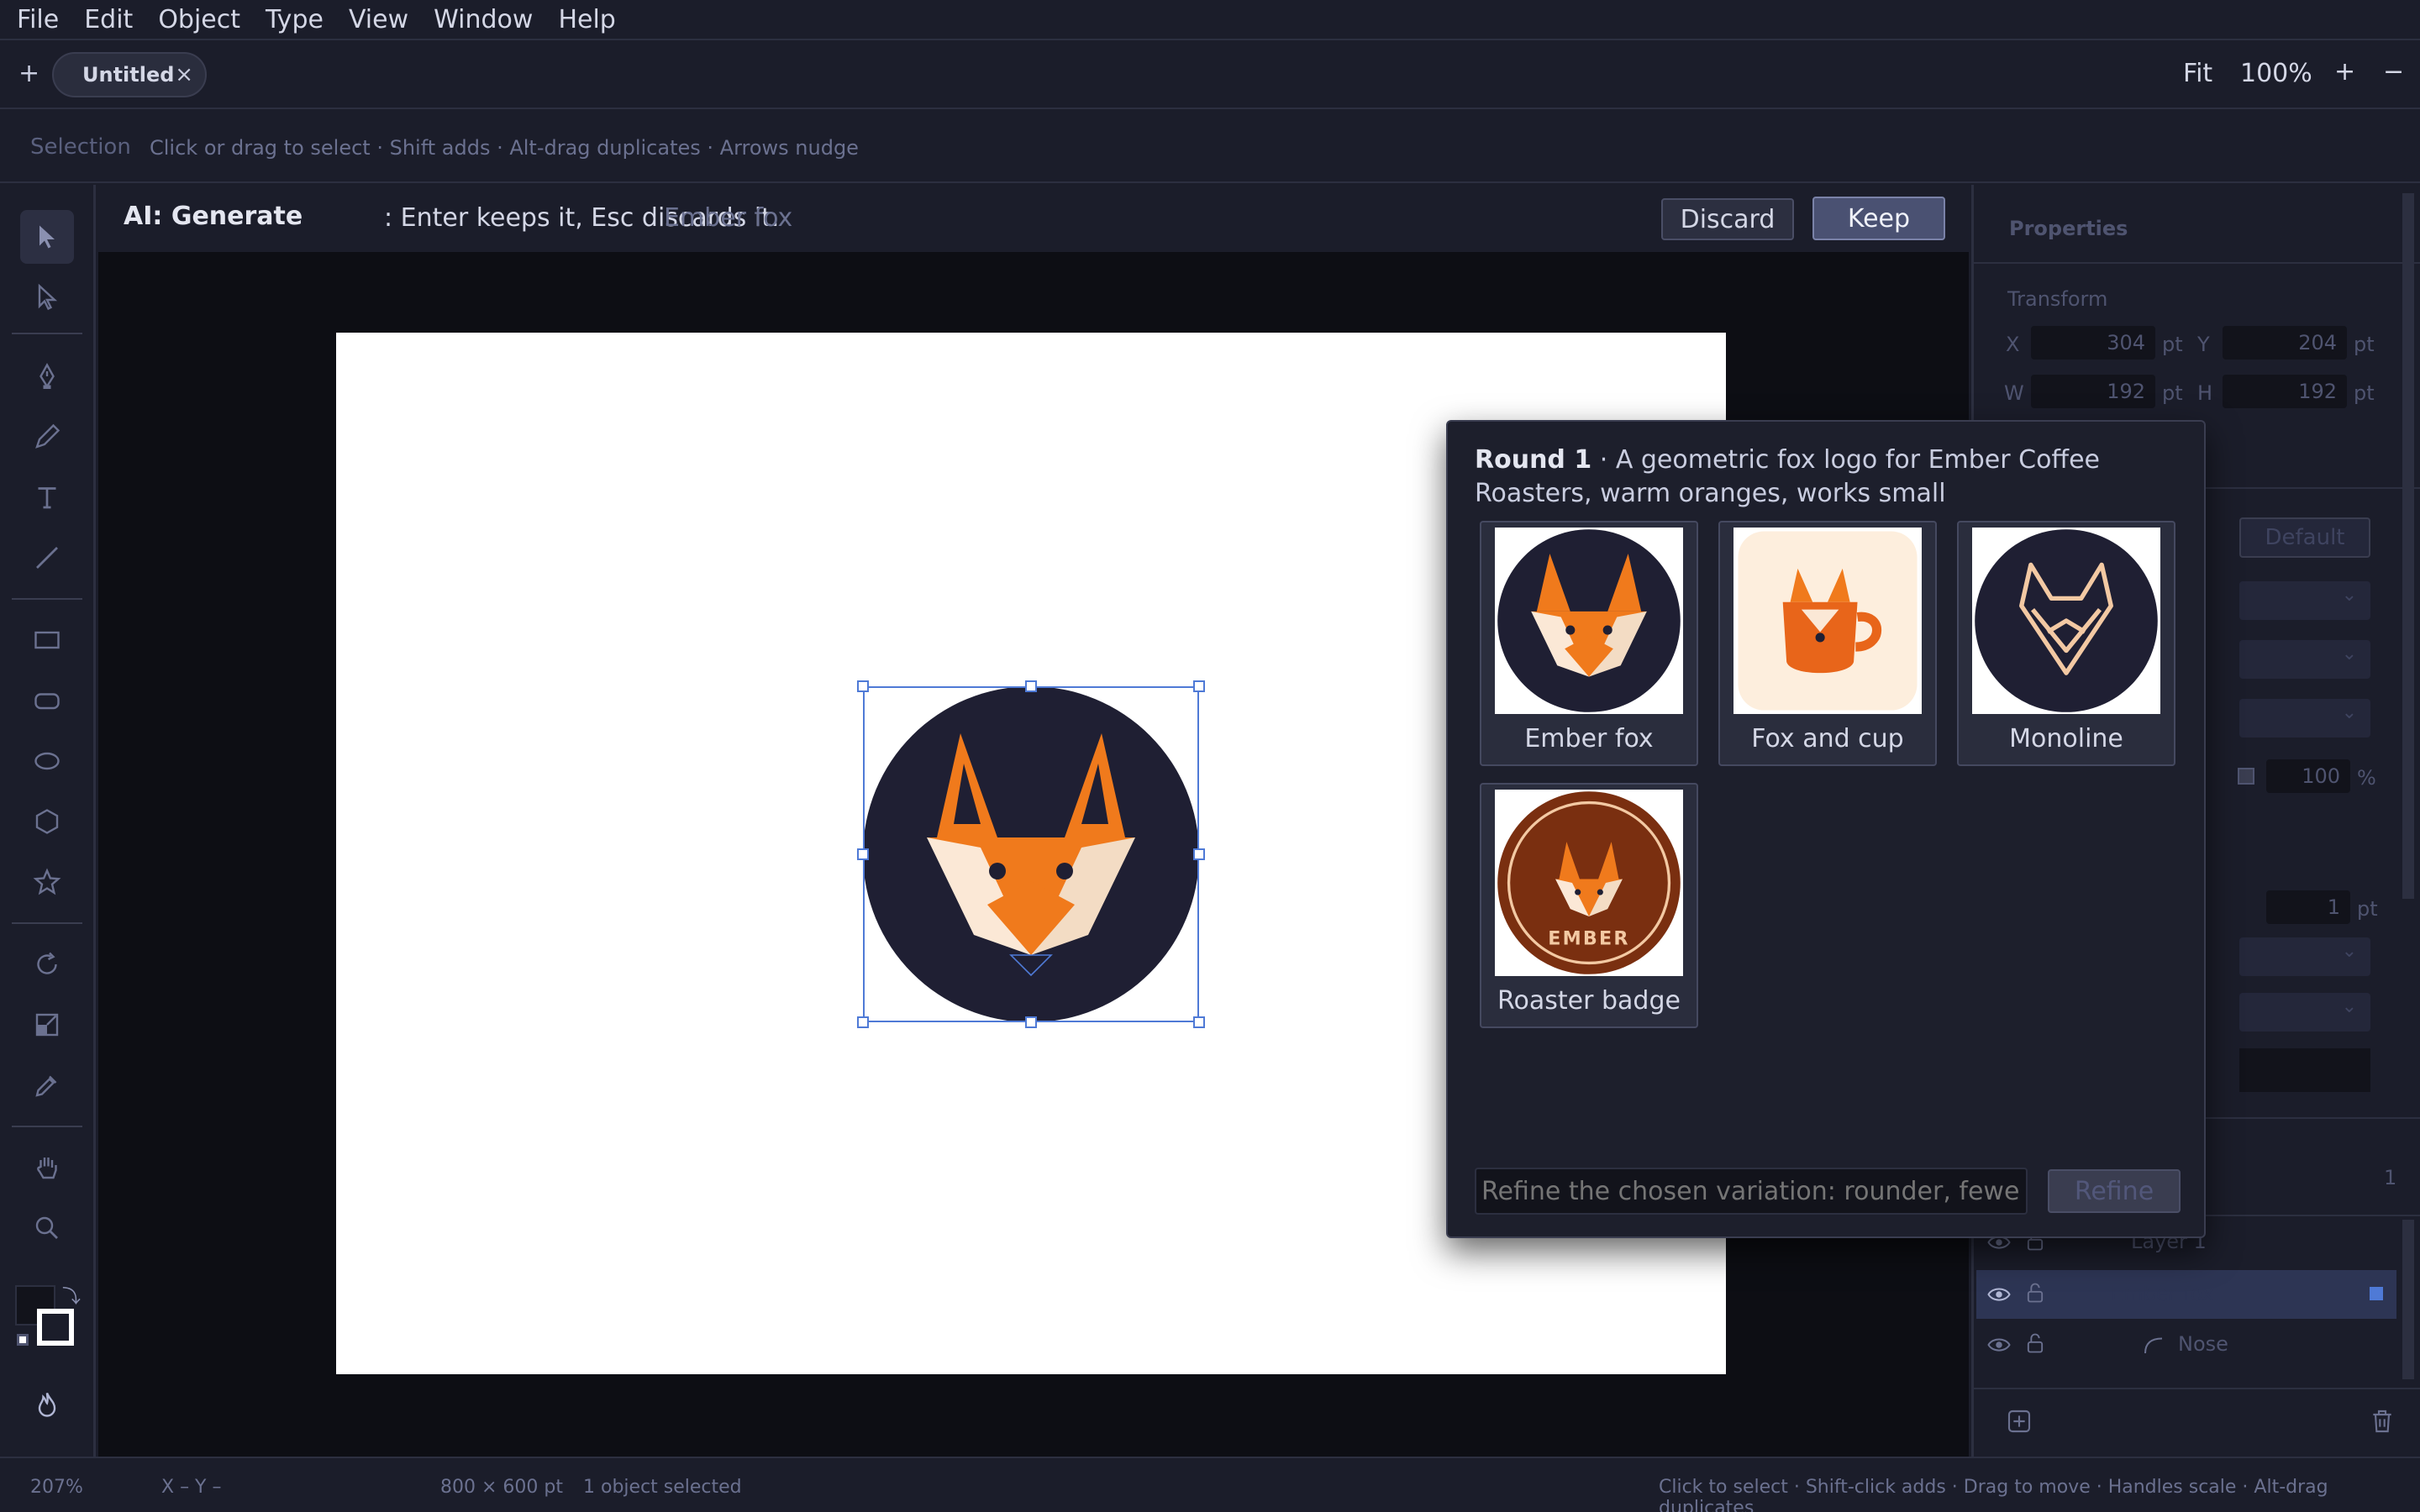  I want to click on rotate-icon, so click(47, 963).